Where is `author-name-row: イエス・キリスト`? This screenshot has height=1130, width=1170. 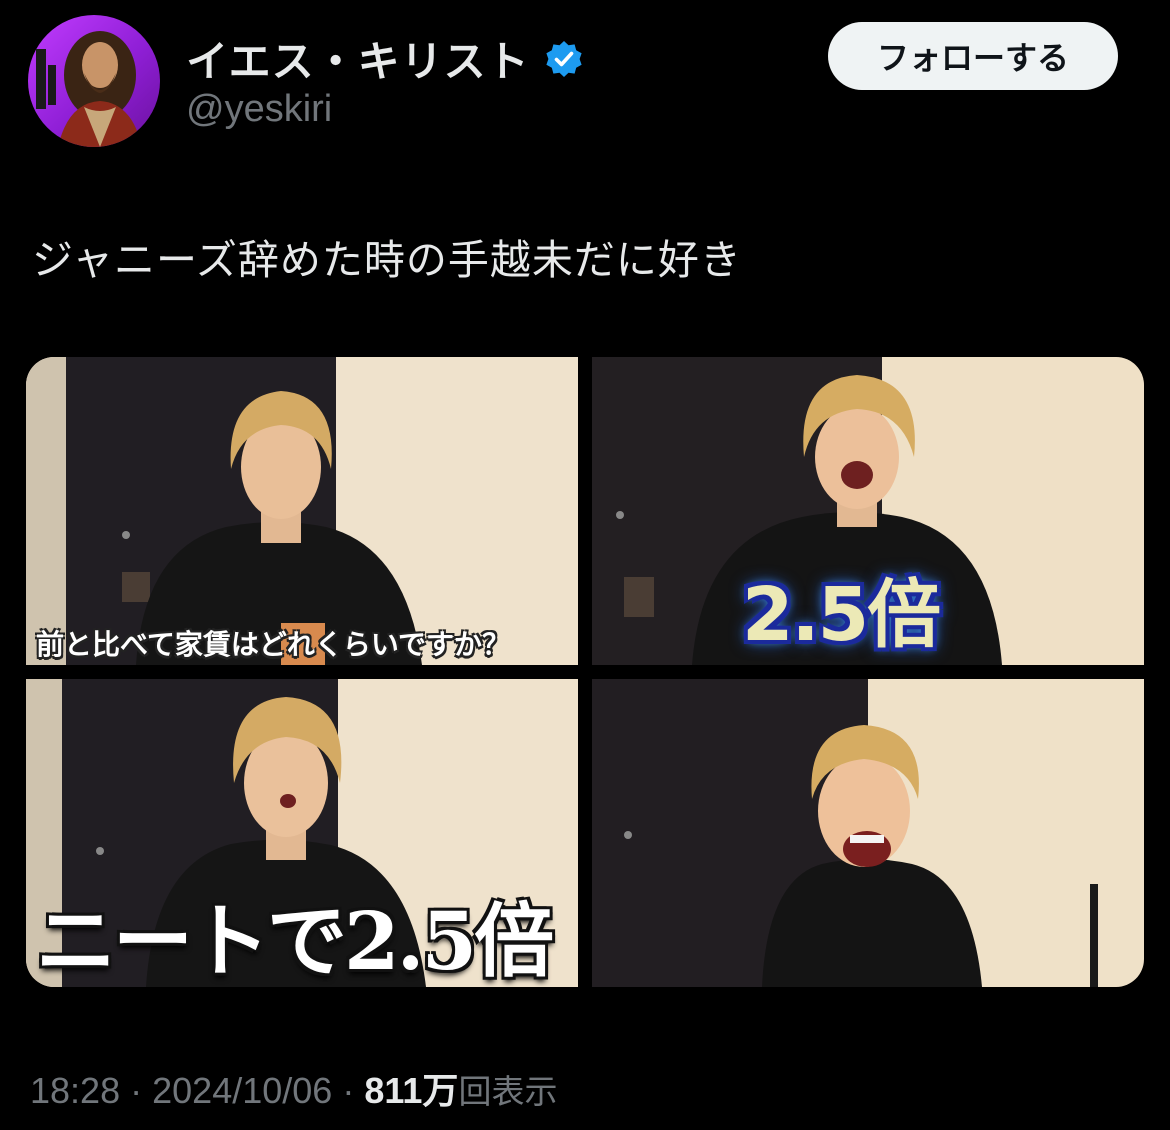 author-name-row: イエス・キリスト is located at coordinates (385, 58).